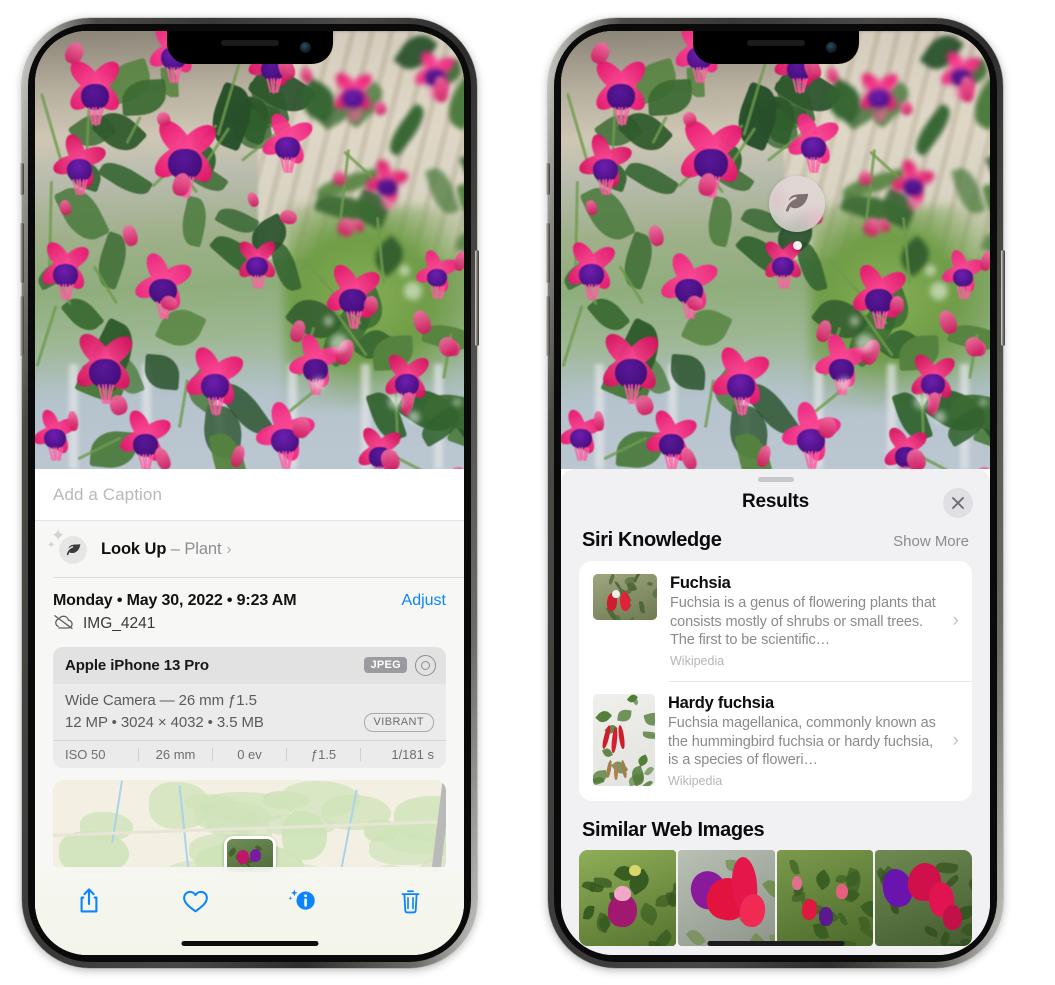 Image resolution: width=1055 pixels, height=985 pixels. I want to click on earpiece-speaker-left, so click(249, 43).